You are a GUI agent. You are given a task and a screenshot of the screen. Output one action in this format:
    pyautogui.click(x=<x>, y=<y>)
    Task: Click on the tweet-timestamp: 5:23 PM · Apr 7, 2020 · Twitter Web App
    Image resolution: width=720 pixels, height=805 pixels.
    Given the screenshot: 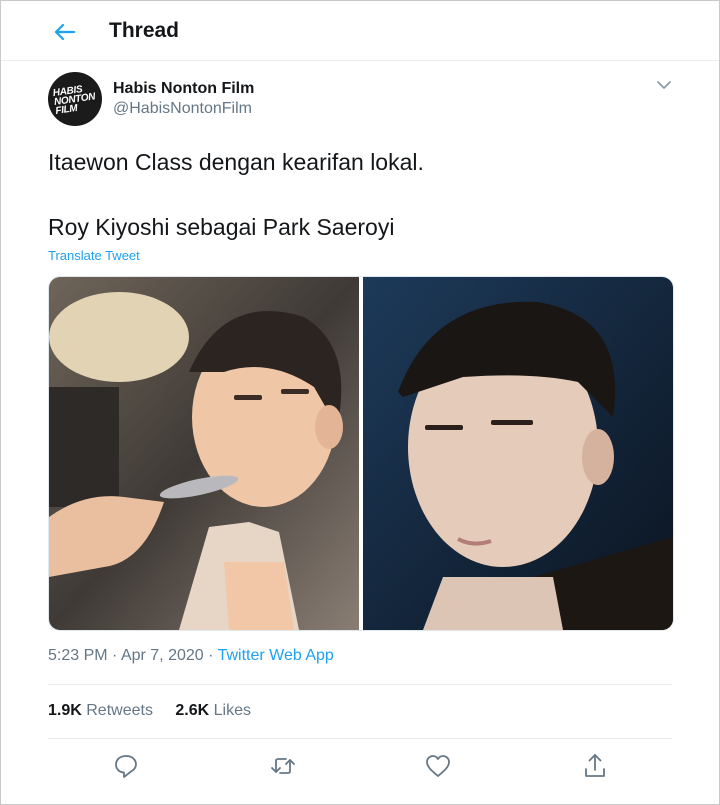 What is the action you would take?
    pyautogui.click(x=191, y=656)
    